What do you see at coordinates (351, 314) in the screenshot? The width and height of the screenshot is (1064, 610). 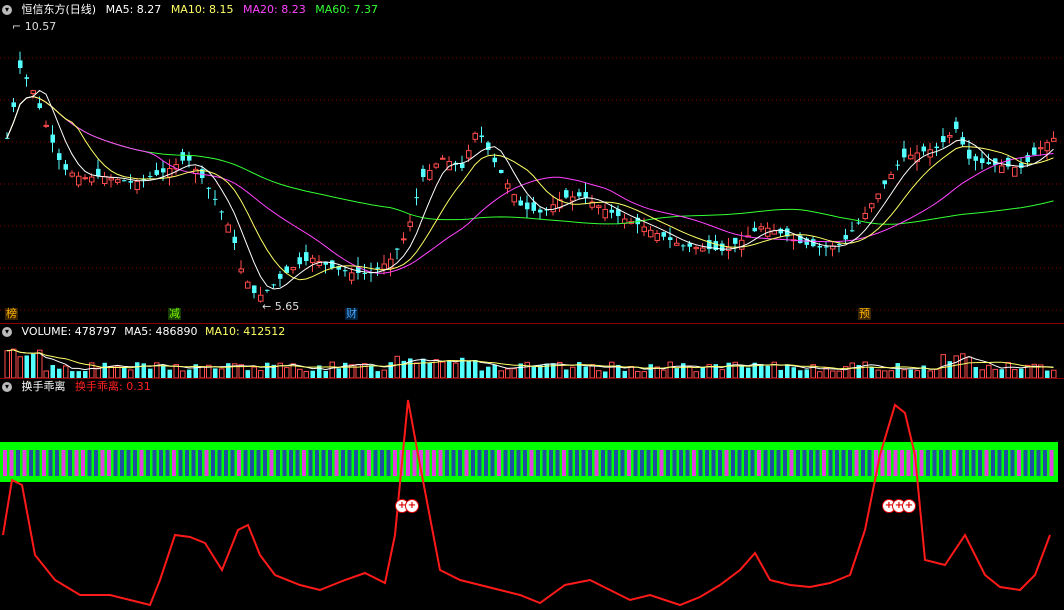 I see `marker-cai: 财` at bounding box center [351, 314].